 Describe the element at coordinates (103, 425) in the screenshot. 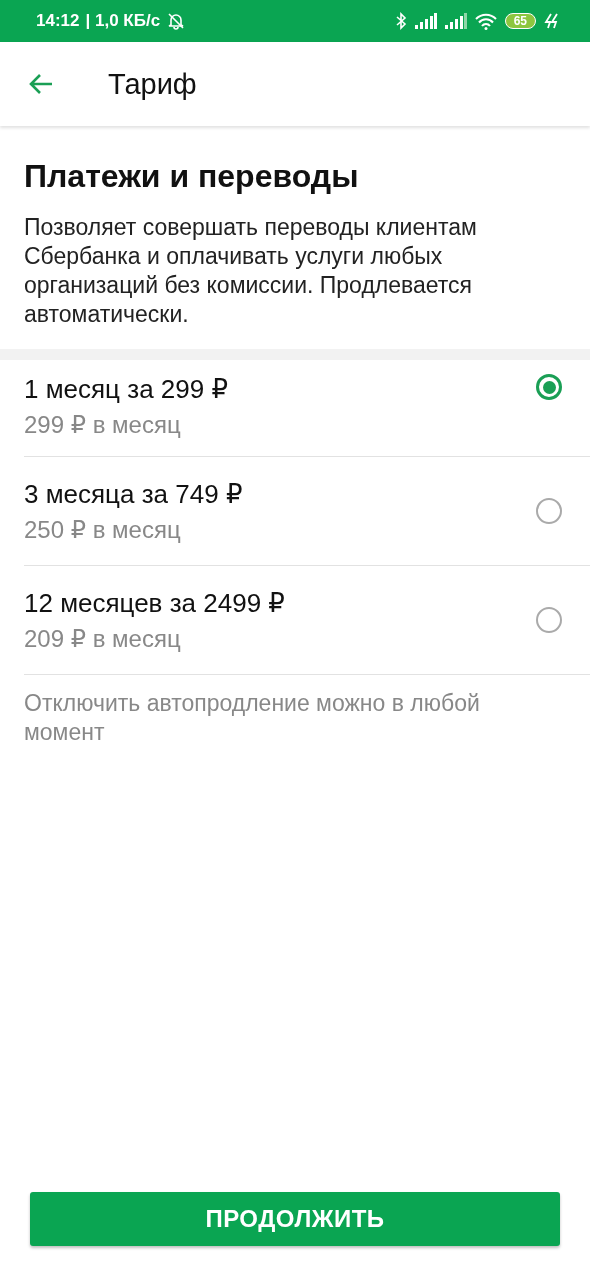

I see `option-price: 299 ₽ в месяц` at that location.